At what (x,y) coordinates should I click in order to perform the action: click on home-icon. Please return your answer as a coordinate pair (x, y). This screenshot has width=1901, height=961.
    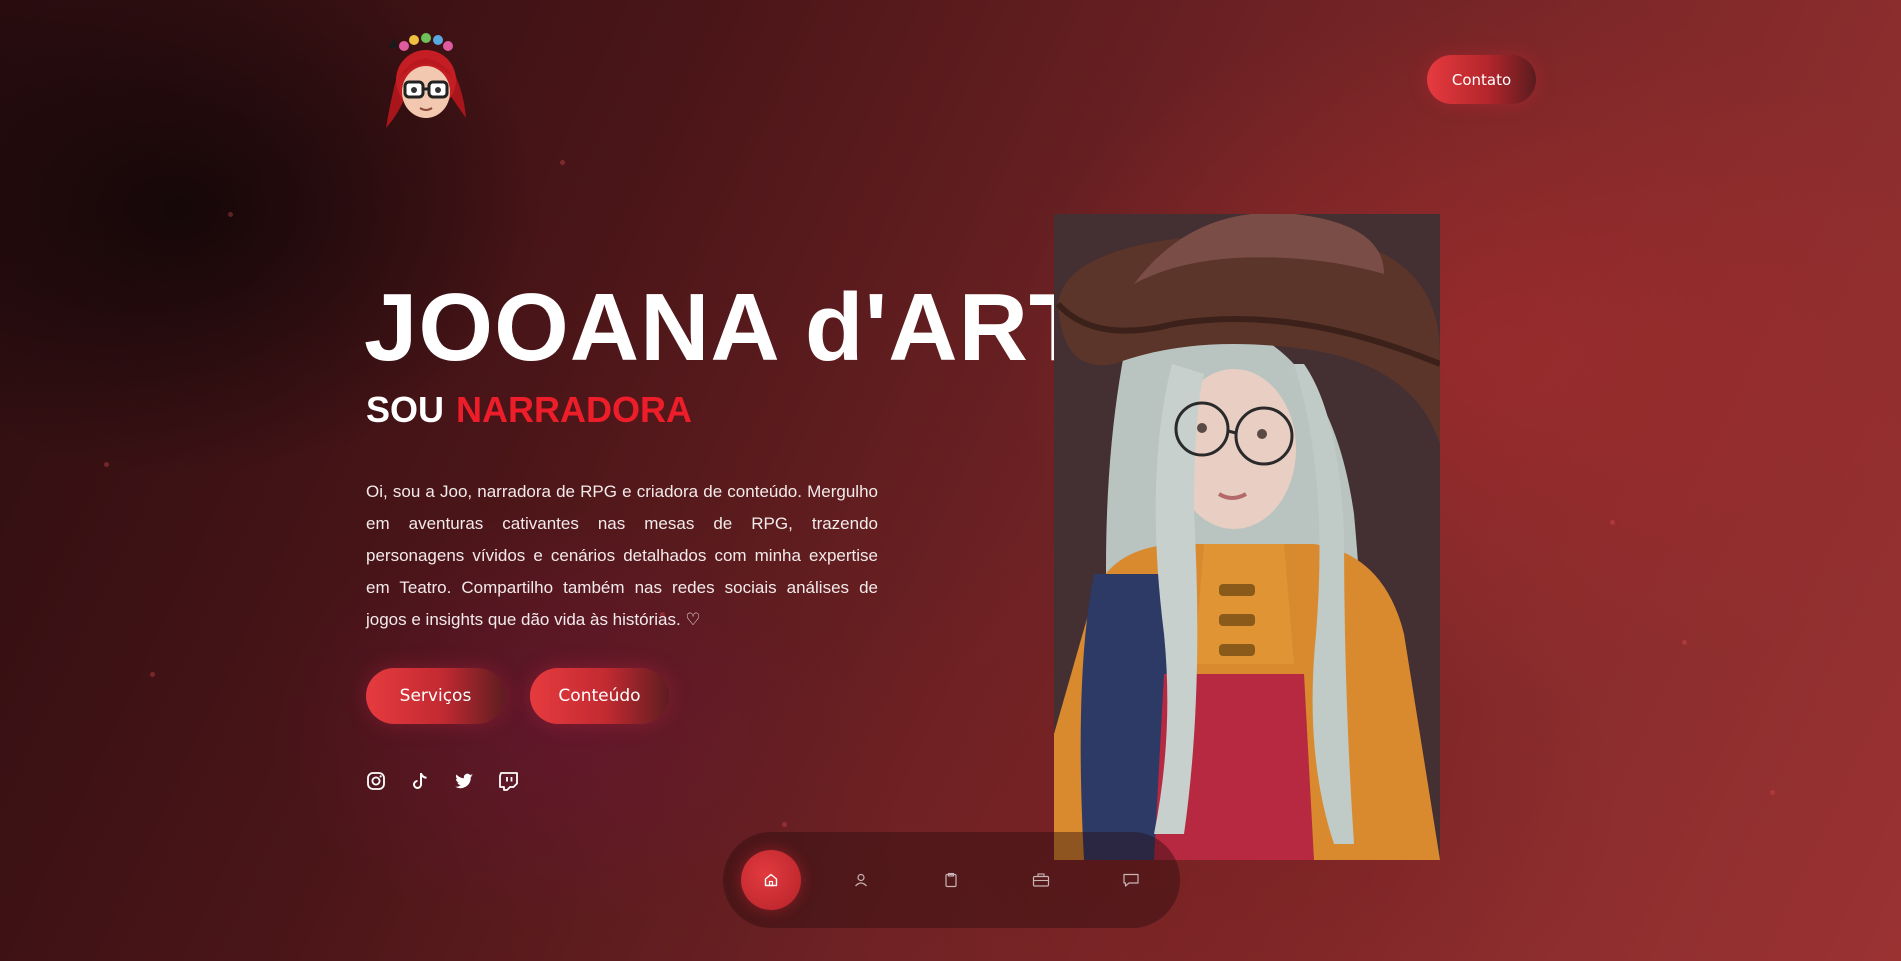
    Looking at the image, I should click on (771, 880).